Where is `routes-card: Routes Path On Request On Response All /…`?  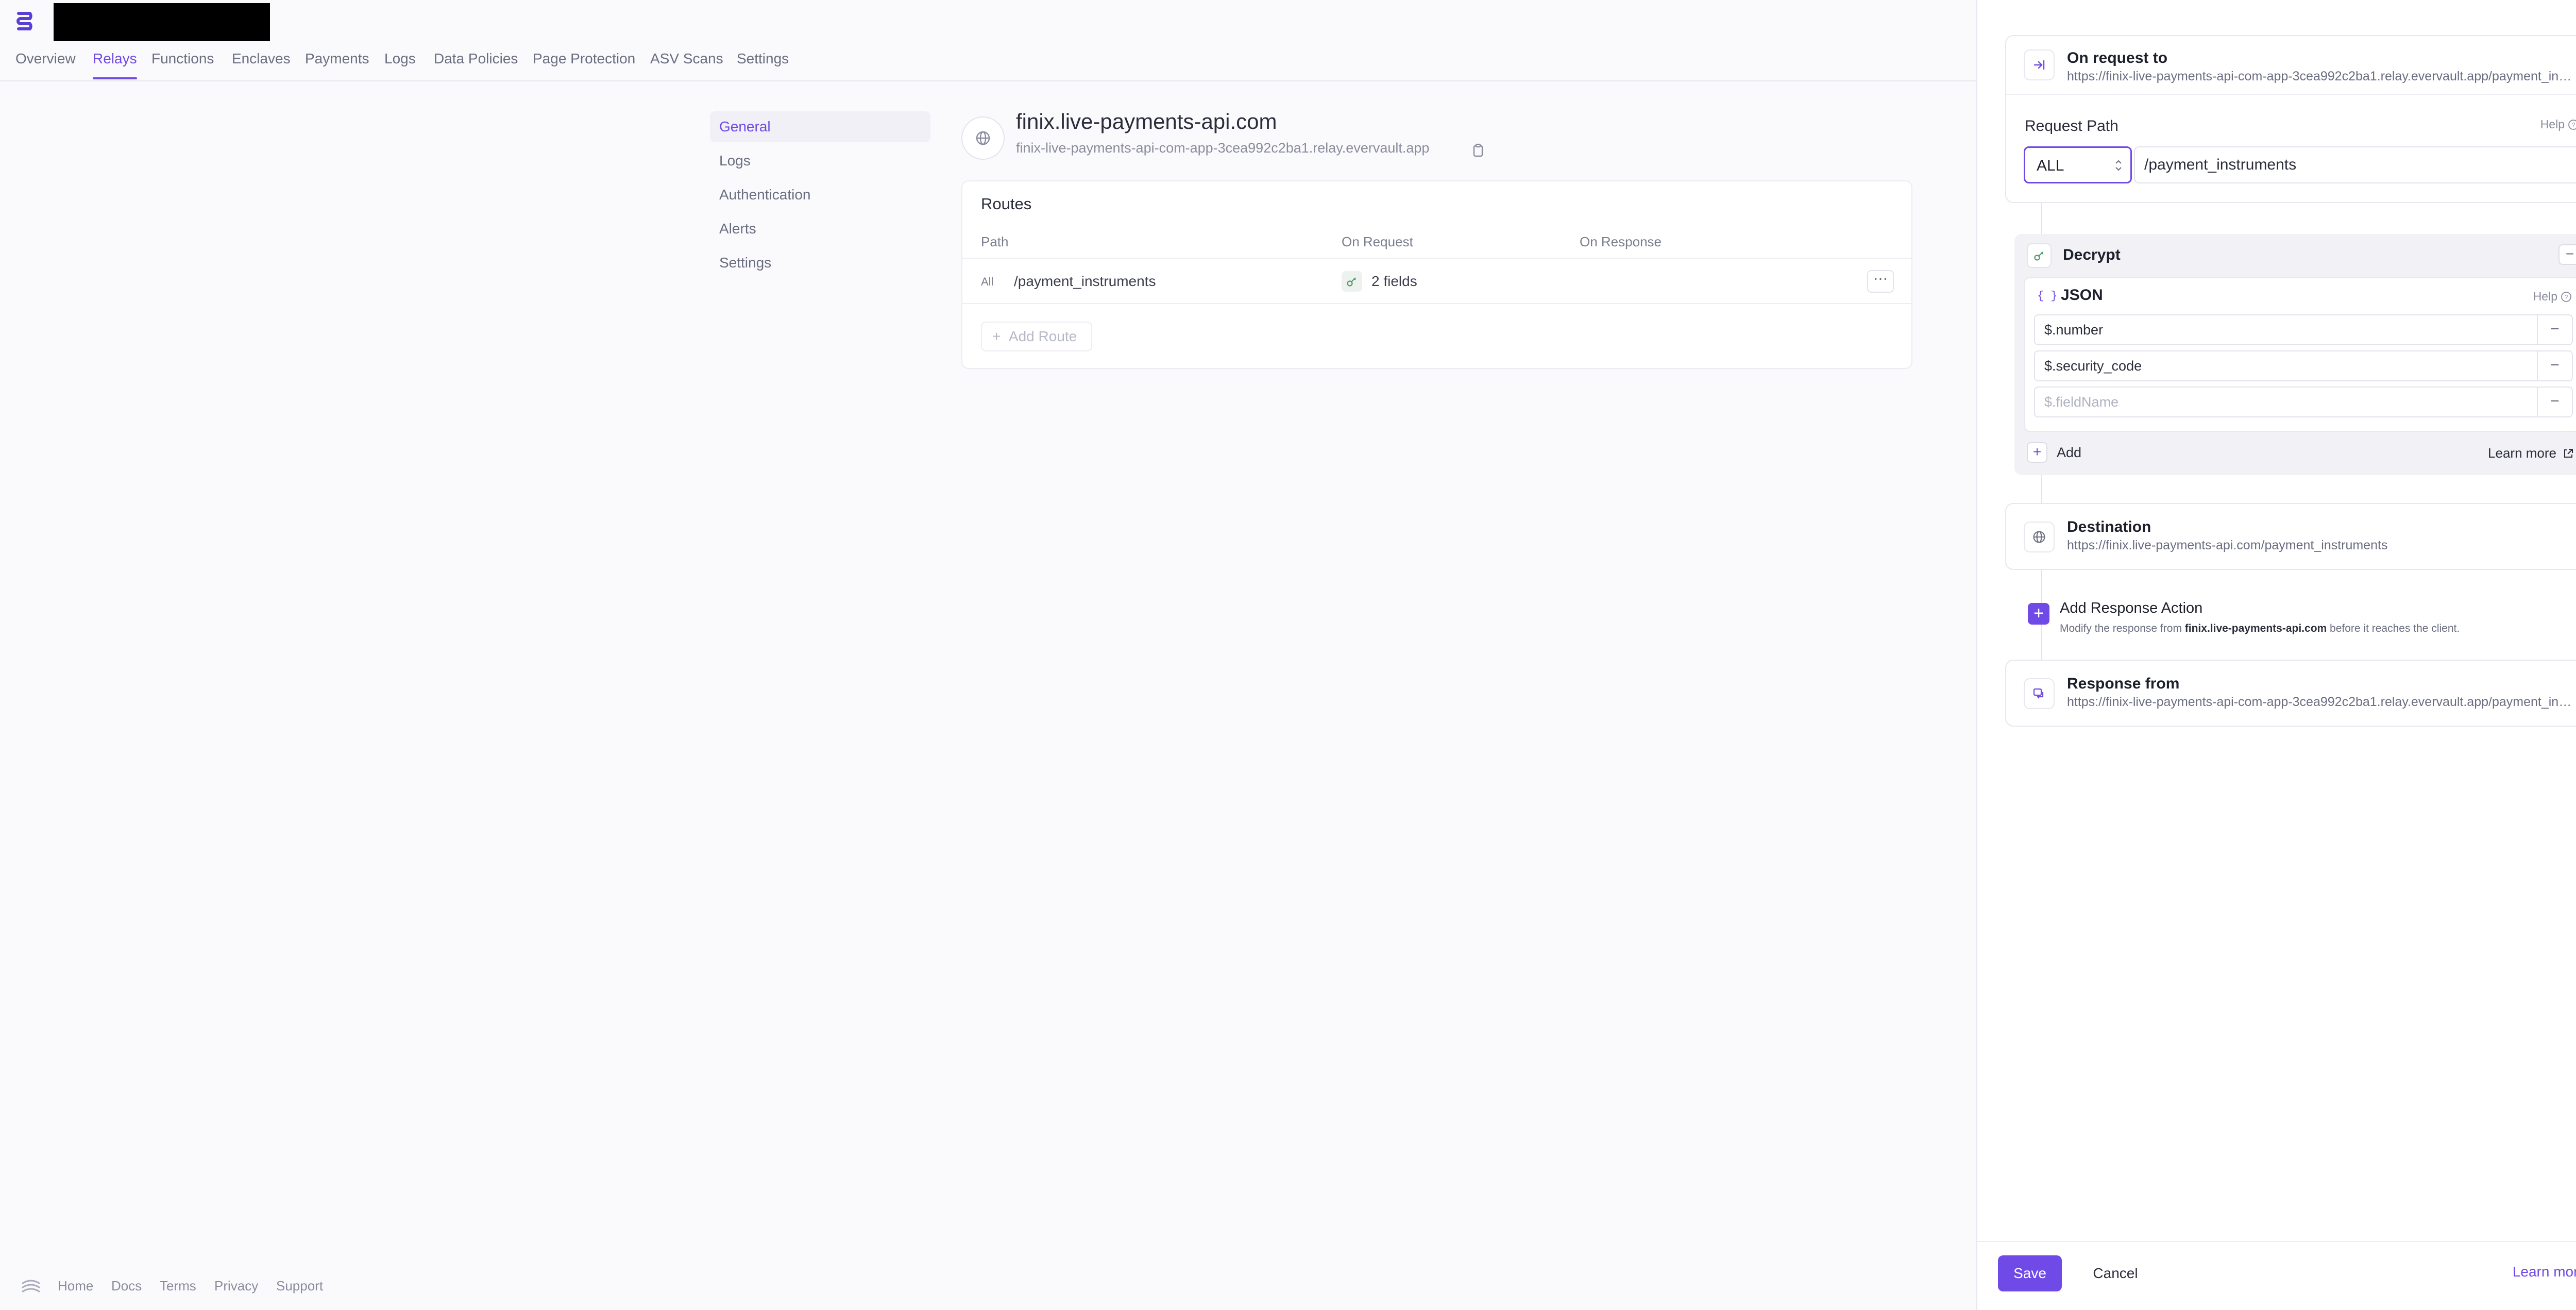 routes-card: Routes Path On Request On Response All /… is located at coordinates (1436, 274).